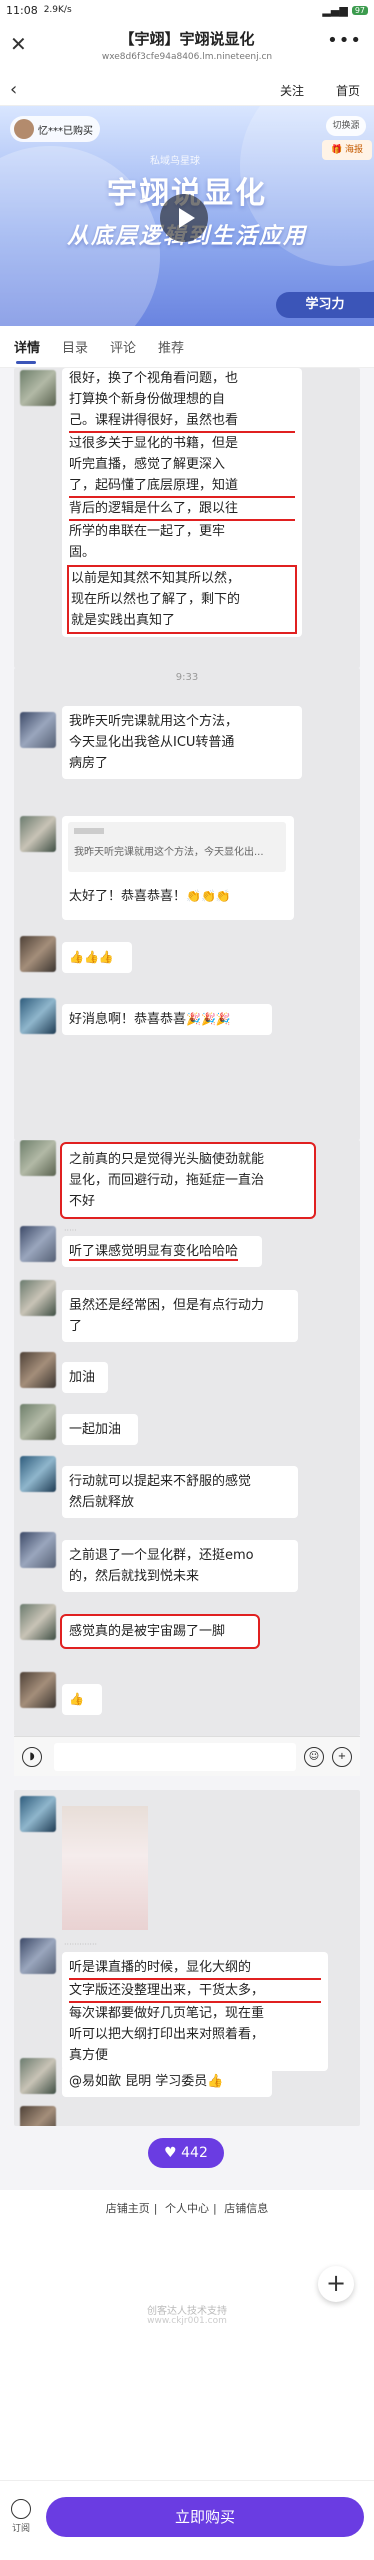 The height and width of the screenshot is (2560, 374). Describe the element at coordinates (89, 831) in the screenshot. I see `quote-author` at that location.